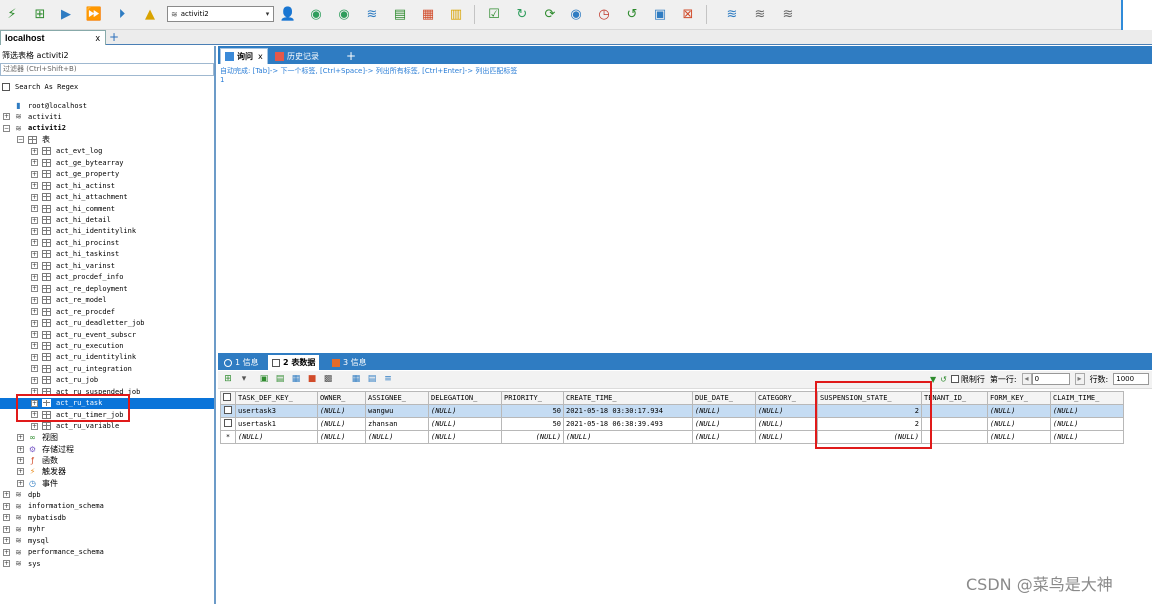 This screenshot has height=604, width=1152. What do you see at coordinates (107, 380) in the screenshot?
I see `tree-item-act-ru-job: + act_ru_job` at bounding box center [107, 380].